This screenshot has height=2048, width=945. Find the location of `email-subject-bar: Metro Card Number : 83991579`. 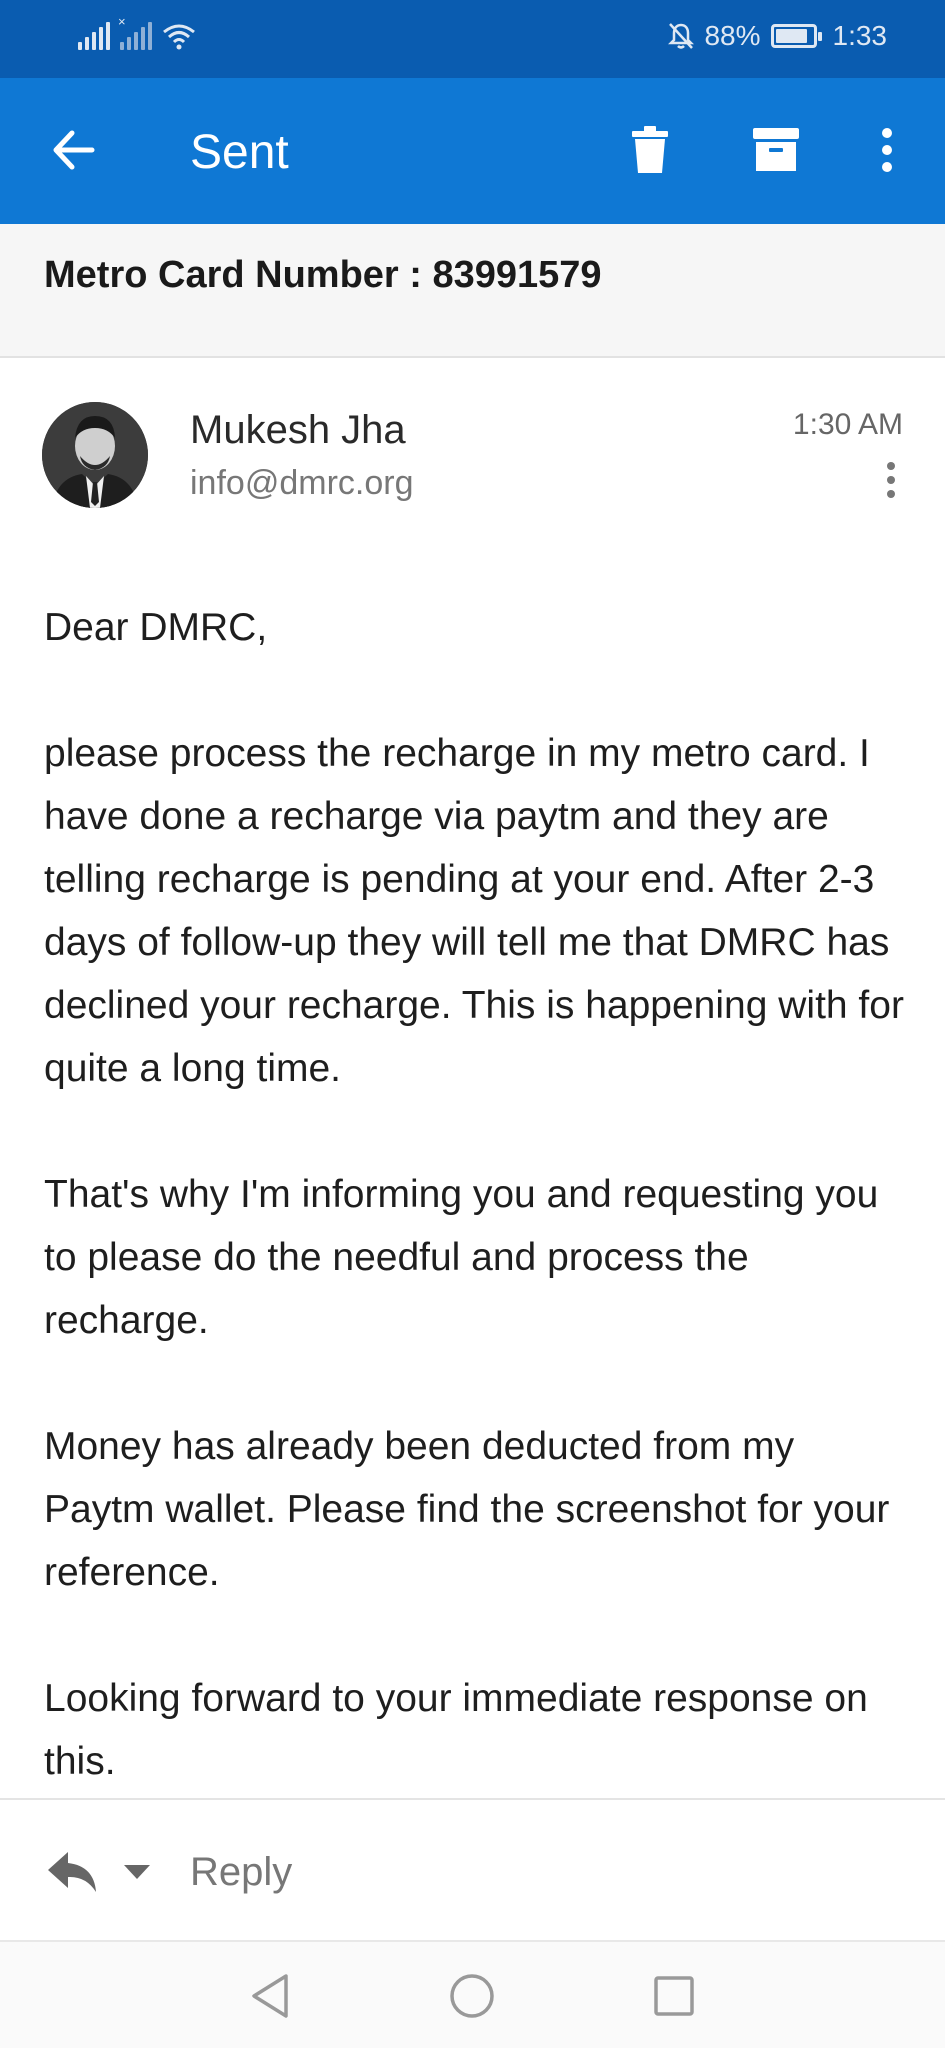

email-subject-bar: Metro Card Number : 83991579 is located at coordinates (472, 291).